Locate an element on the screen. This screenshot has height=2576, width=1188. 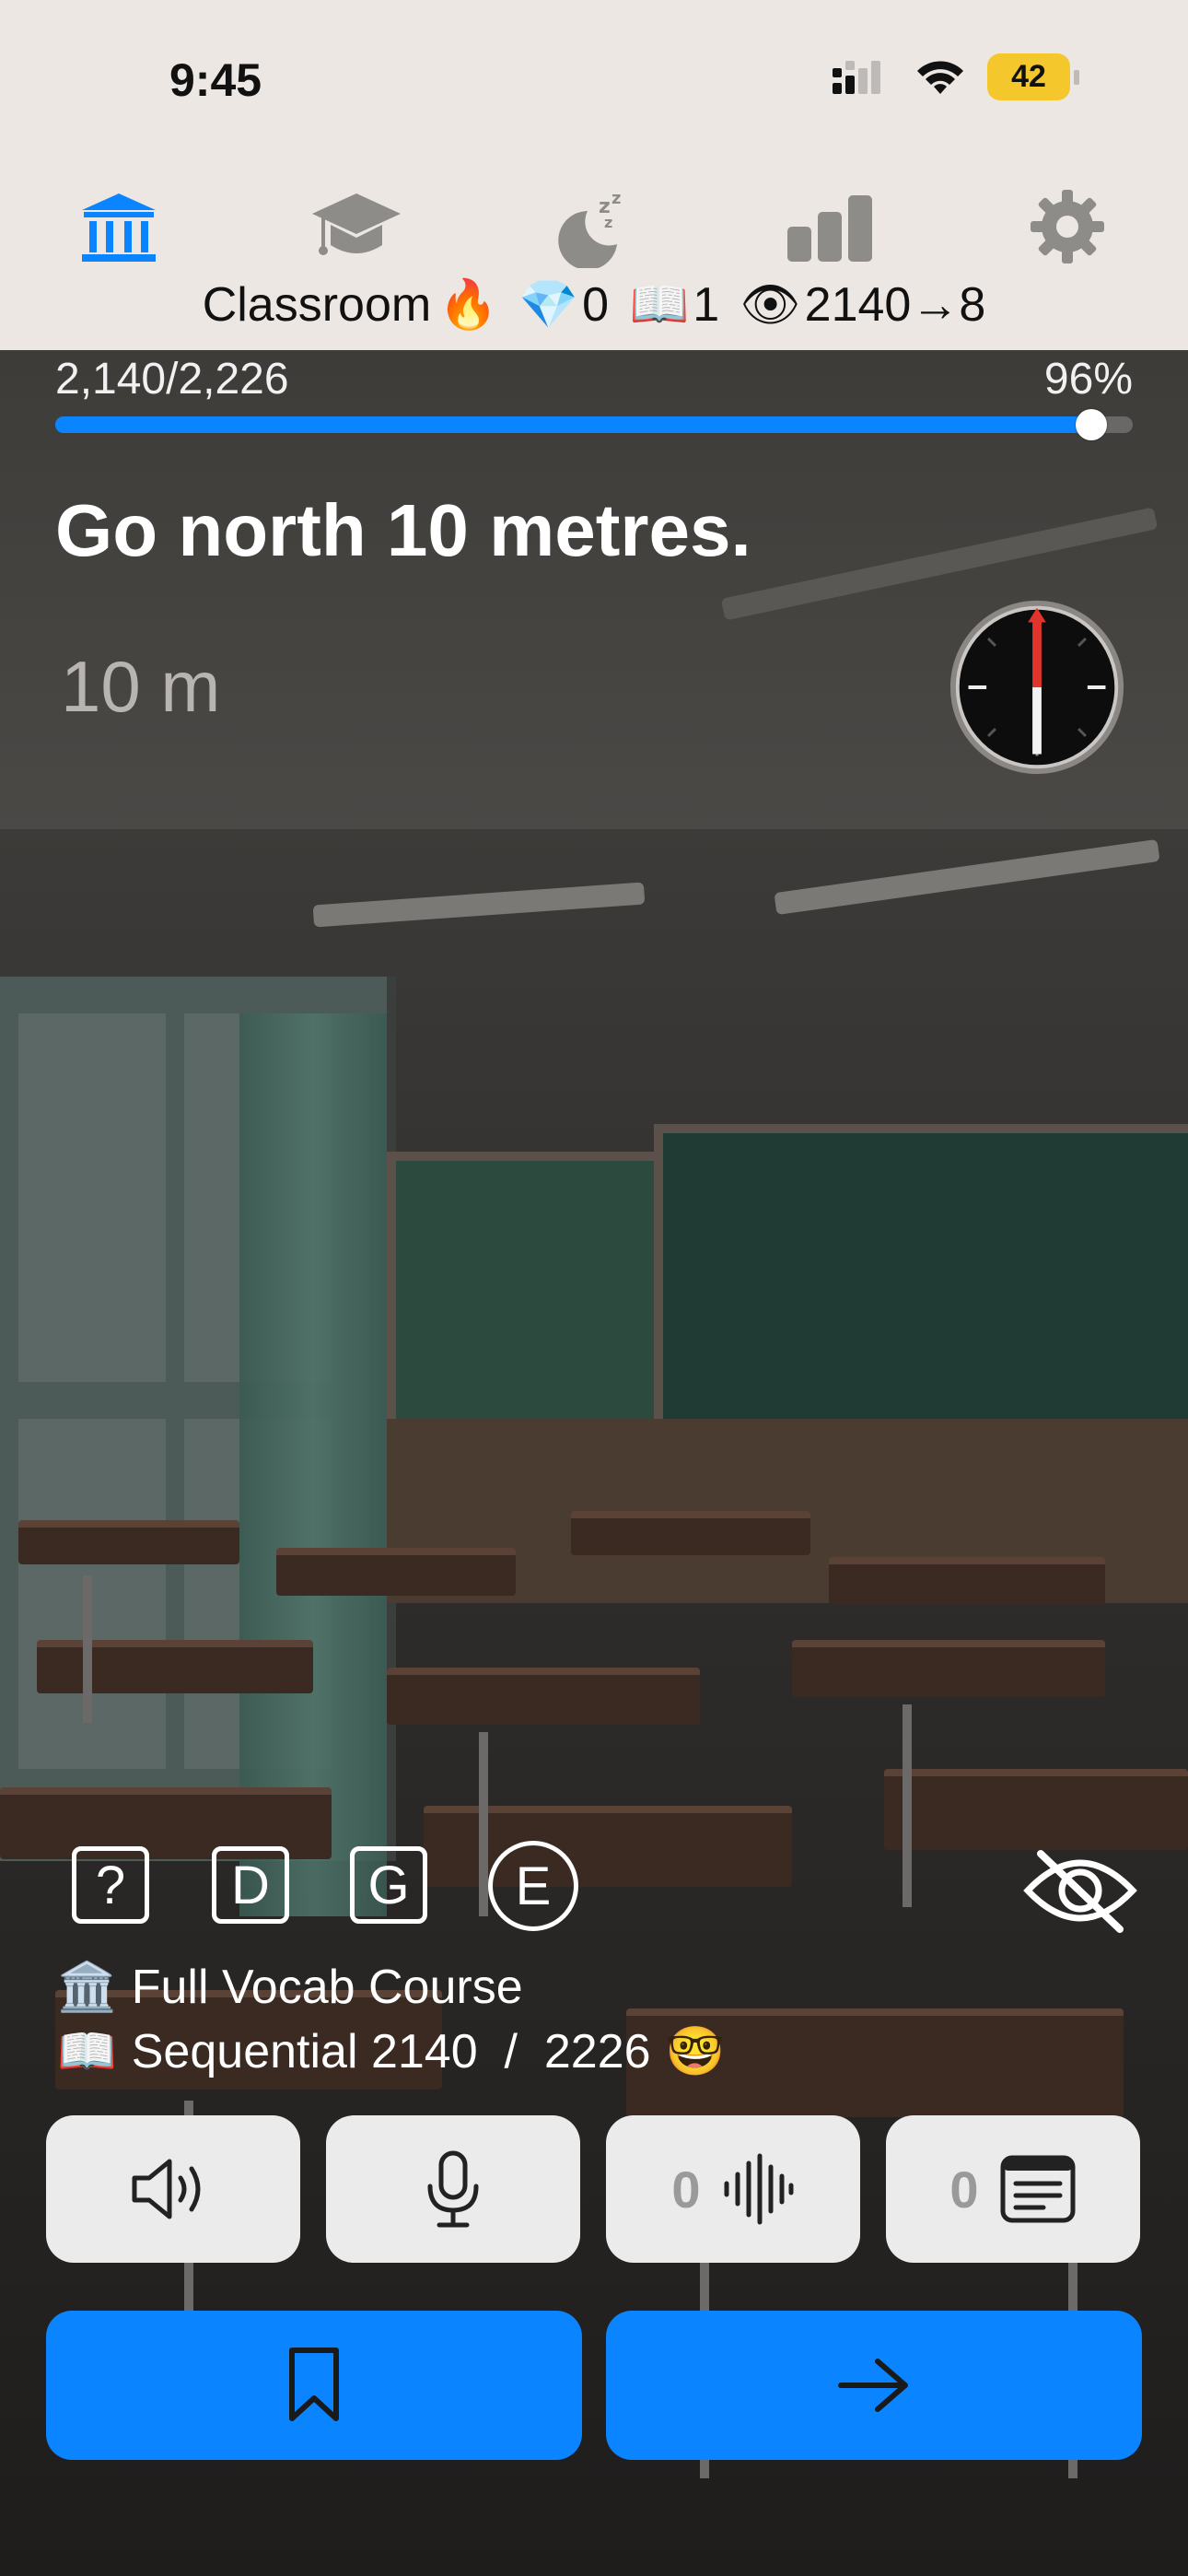
bank-icon is located at coordinates (119, 227).